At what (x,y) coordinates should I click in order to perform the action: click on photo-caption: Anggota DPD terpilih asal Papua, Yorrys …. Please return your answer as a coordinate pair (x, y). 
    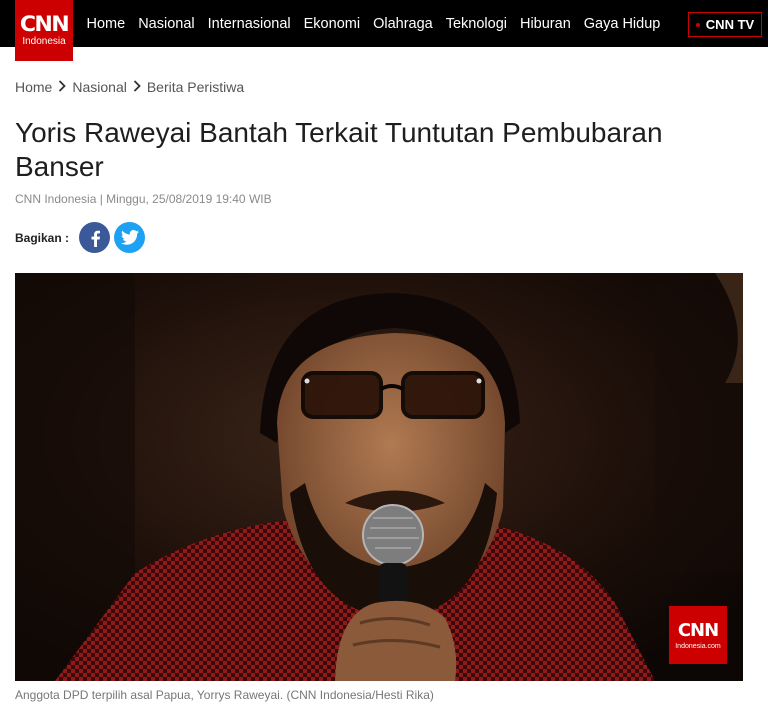
    Looking at the image, I should click on (224, 695).